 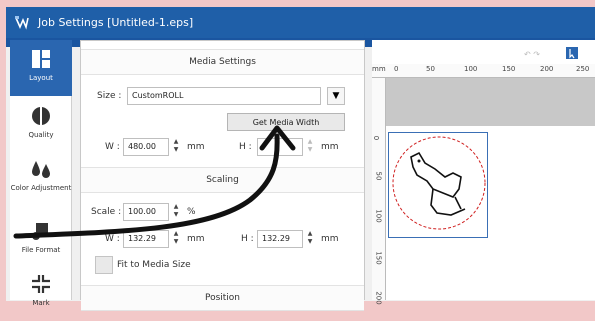 What do you see at coordinates (222, 298) in the screenshot?
I see `position-header: Position` at bounding box center [222, 298].